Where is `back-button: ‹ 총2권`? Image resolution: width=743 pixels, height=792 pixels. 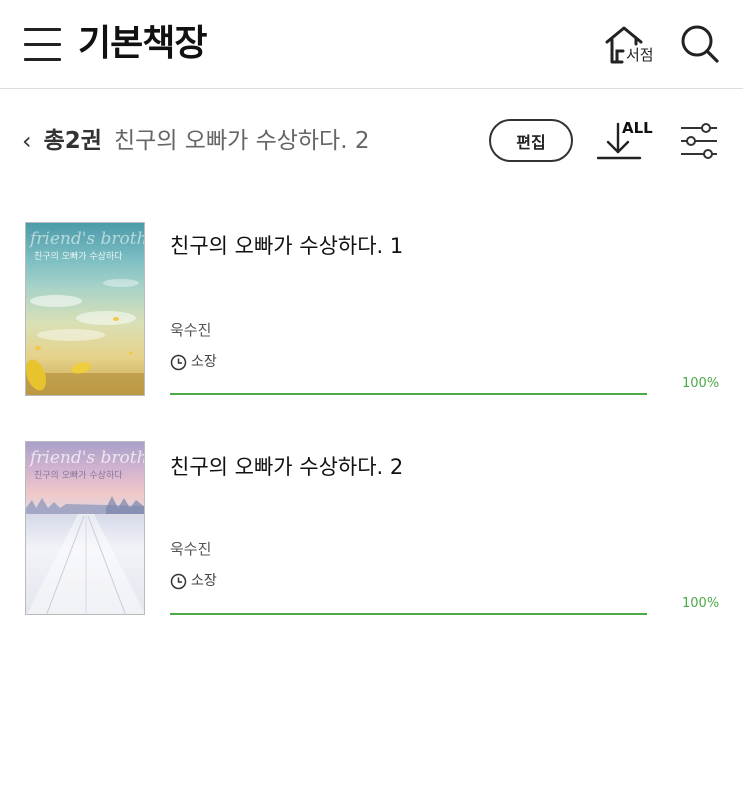 back-button: ‹ 총2권 is located at coordinates (62, 141).